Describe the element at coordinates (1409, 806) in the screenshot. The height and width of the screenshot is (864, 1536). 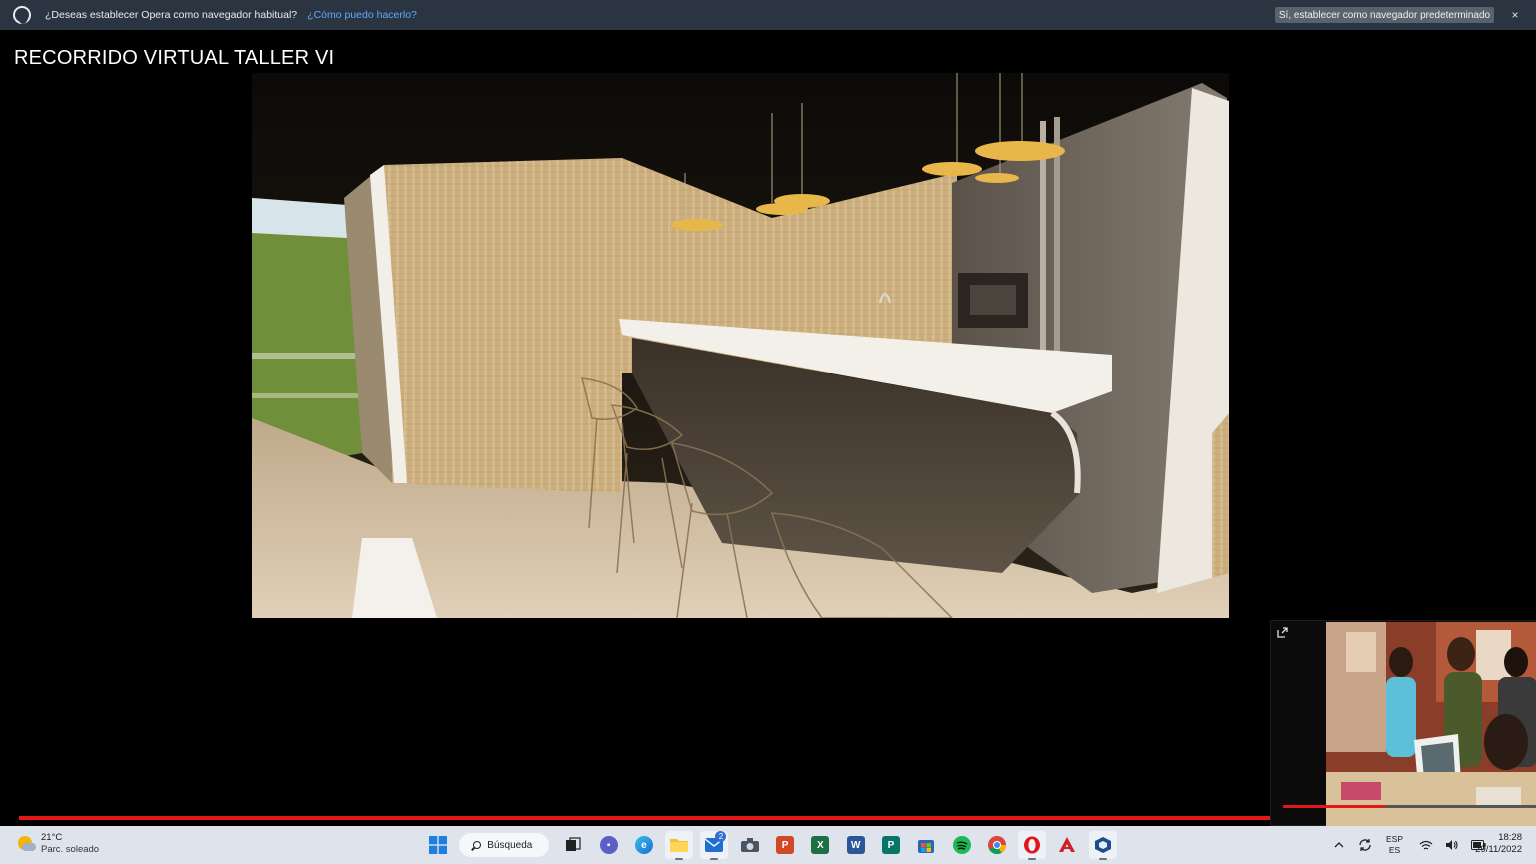
I see `pip-progress-bar` at that location.